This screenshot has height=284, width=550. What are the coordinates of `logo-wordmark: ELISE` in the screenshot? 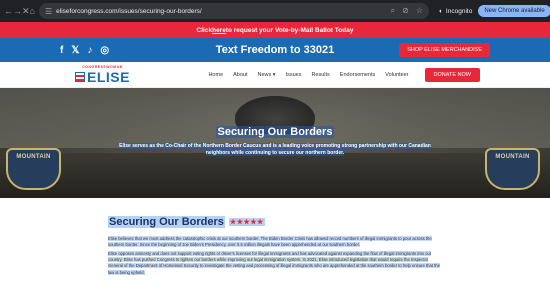 It's located at (102, 77).